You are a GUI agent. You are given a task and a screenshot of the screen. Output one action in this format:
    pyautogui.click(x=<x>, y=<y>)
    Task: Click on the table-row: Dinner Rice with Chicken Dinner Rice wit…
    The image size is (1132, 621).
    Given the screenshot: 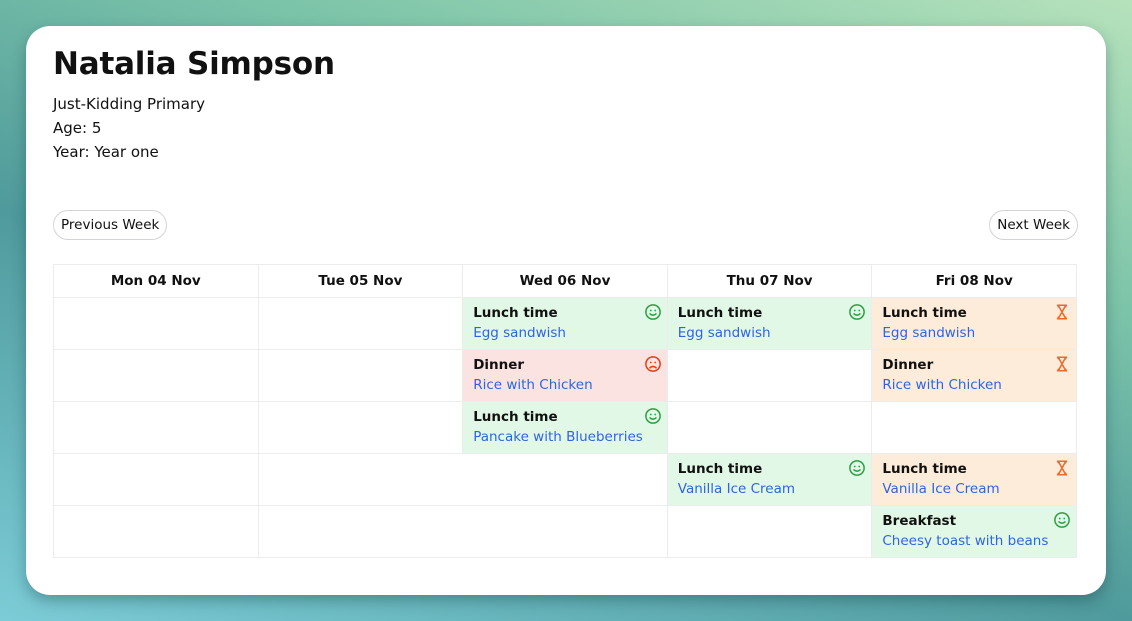 What is the action you would take?
    pyautogui.click(x=565, y=375)
    